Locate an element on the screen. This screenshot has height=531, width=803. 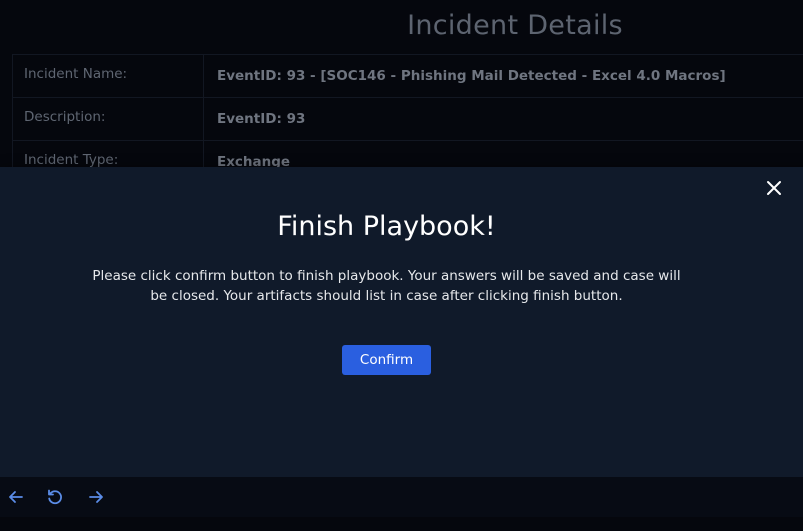
reload-icon is located at coordinates (55, 497).